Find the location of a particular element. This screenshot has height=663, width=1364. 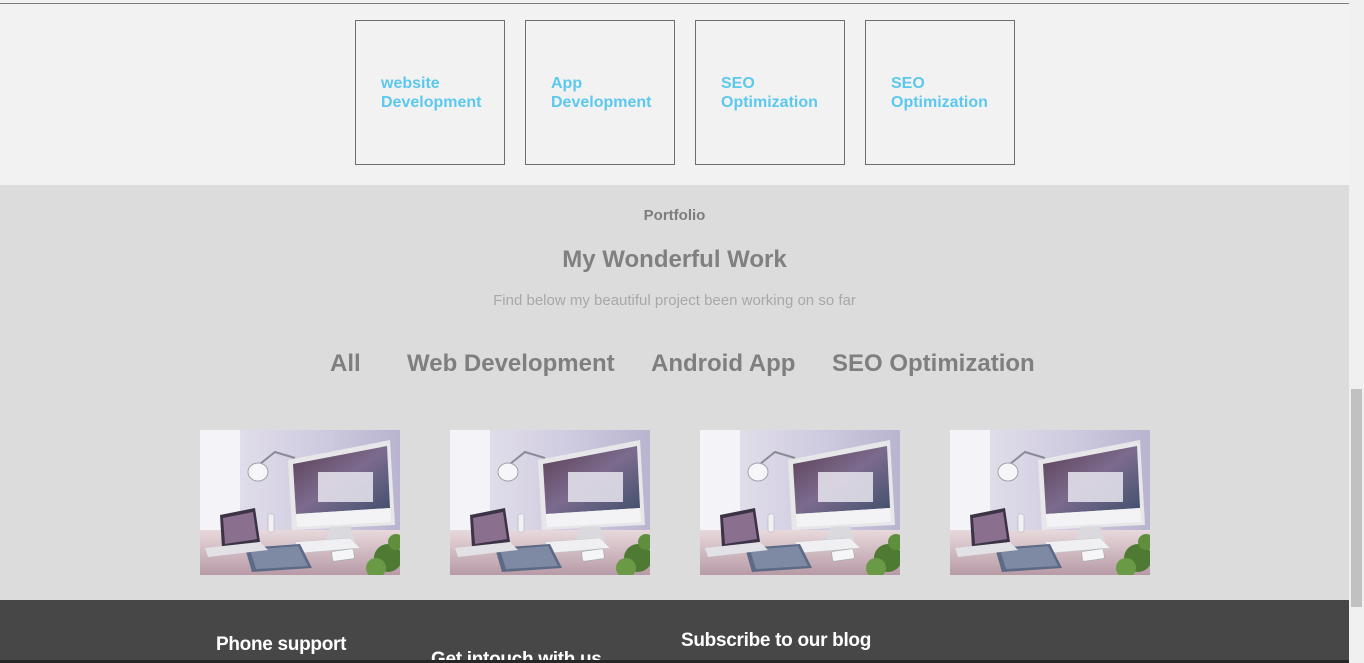

service-card-website-development: website Development is located at coordinates (430, 92).